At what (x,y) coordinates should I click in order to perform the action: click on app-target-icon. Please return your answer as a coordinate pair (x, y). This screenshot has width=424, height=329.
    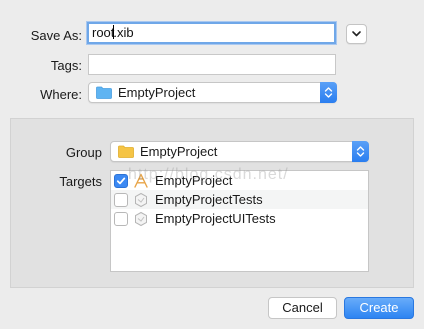
    Looking at the image, I should click on (141, 180).